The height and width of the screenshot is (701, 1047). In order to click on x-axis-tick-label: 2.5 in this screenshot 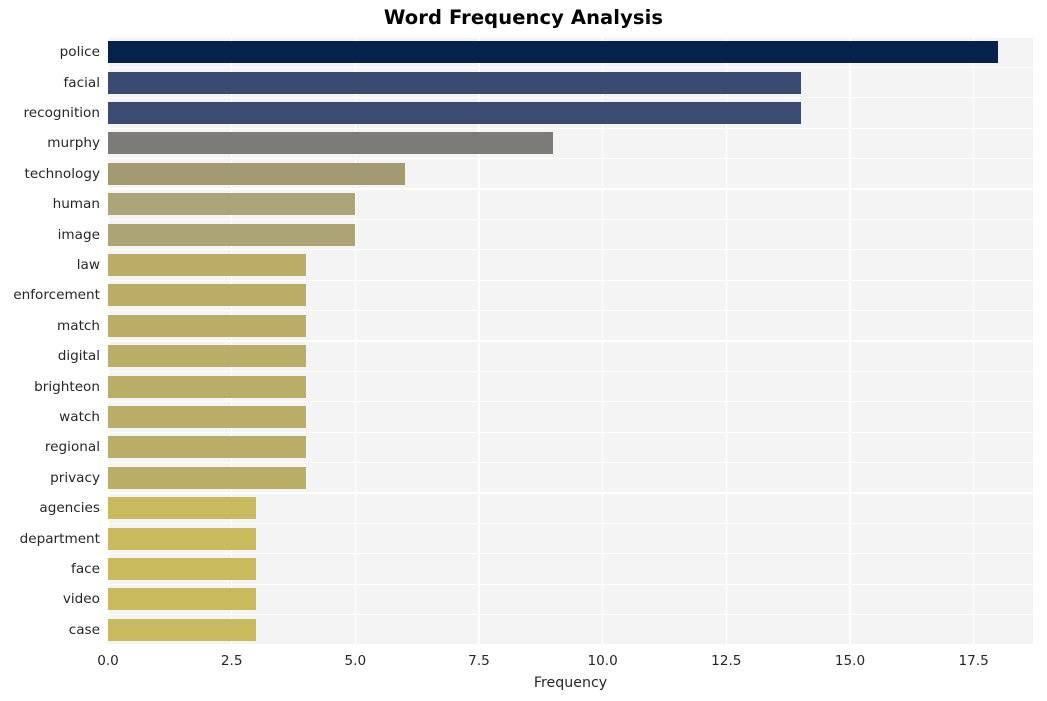, I will do `click(231, 661)`.